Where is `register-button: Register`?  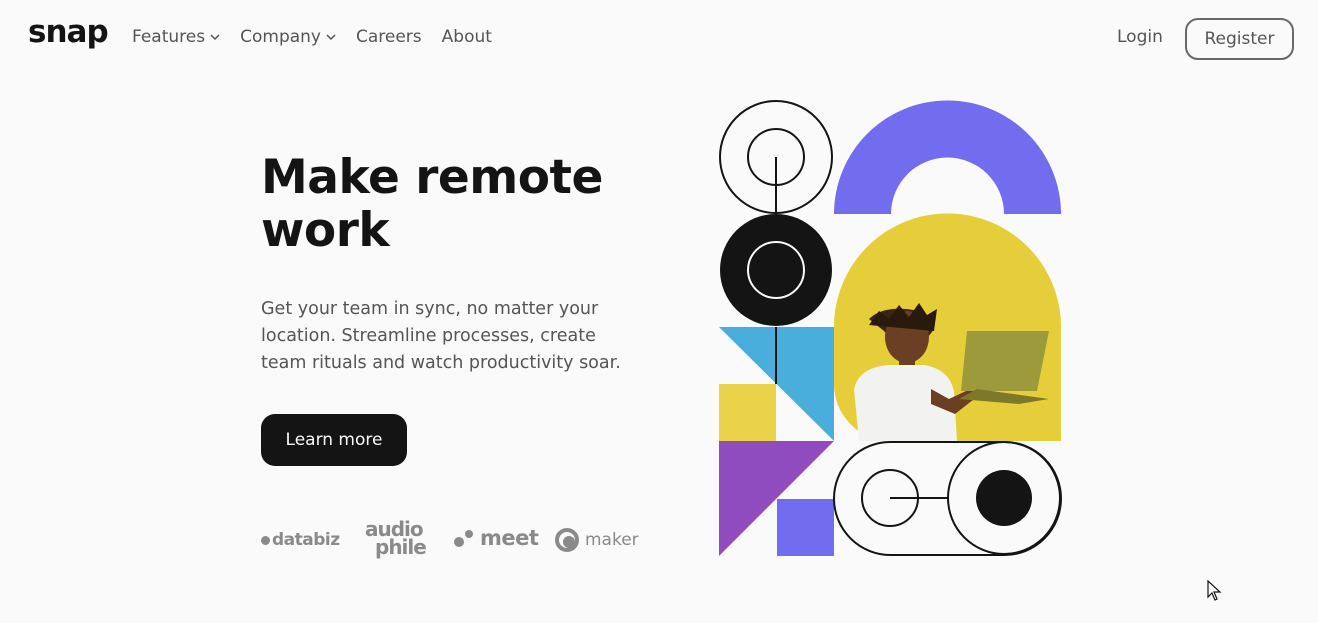
register-button: Register is located at coordinates (1239, 39).